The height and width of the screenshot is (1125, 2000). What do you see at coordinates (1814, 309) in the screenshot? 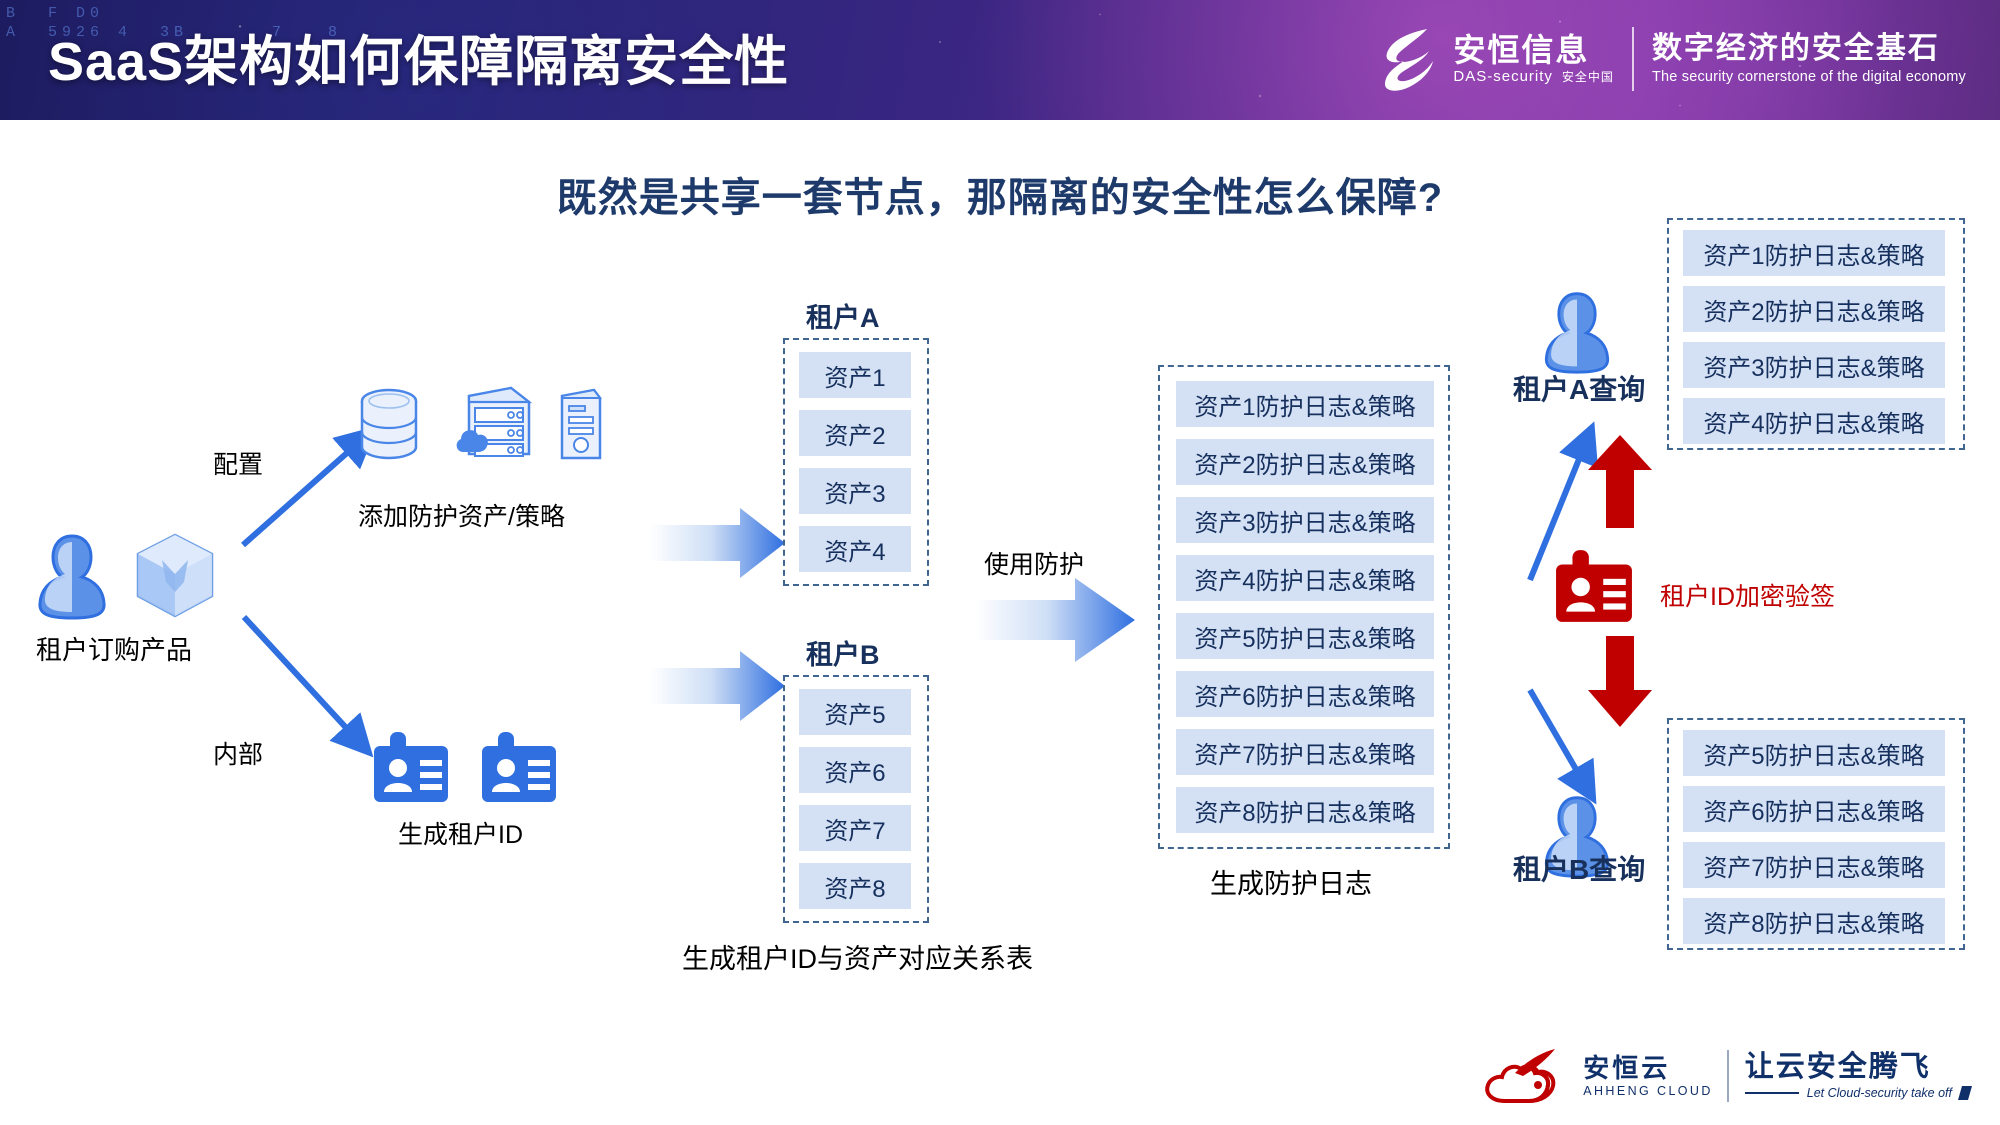
I see `query-result-chip: 资产2防护日志&策略` at bounding box center [1814, 309].